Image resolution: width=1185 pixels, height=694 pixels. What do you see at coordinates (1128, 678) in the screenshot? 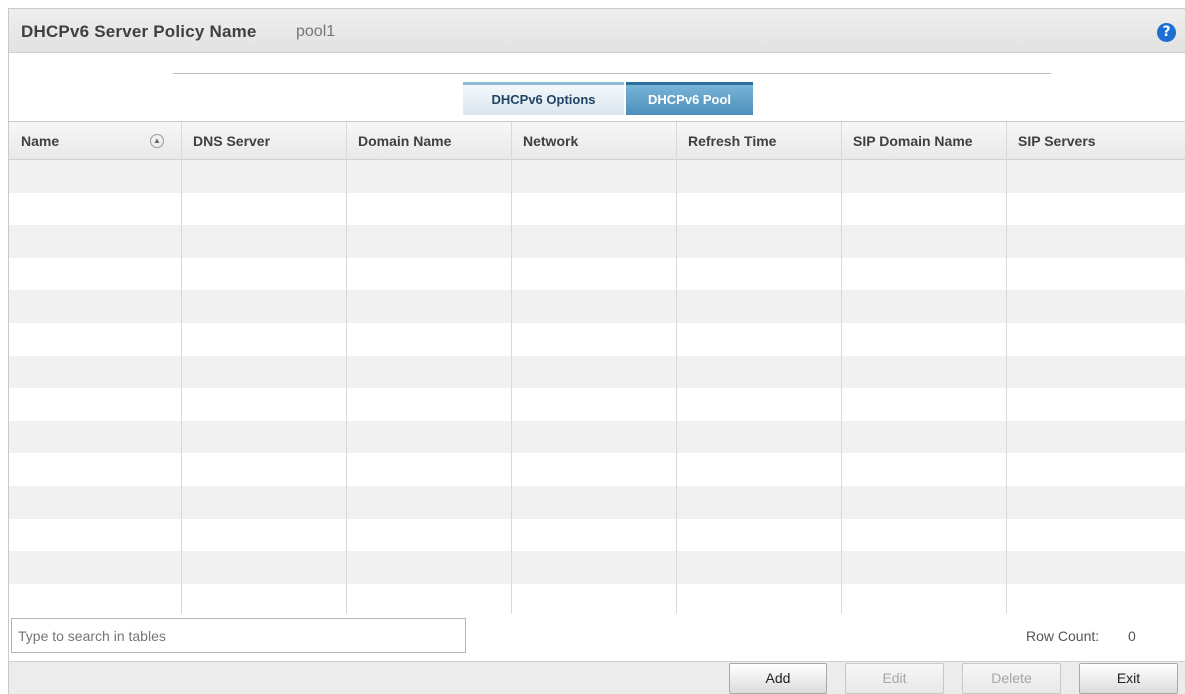
I see `exit-button: Exit` at bounding box center [1128, 678].